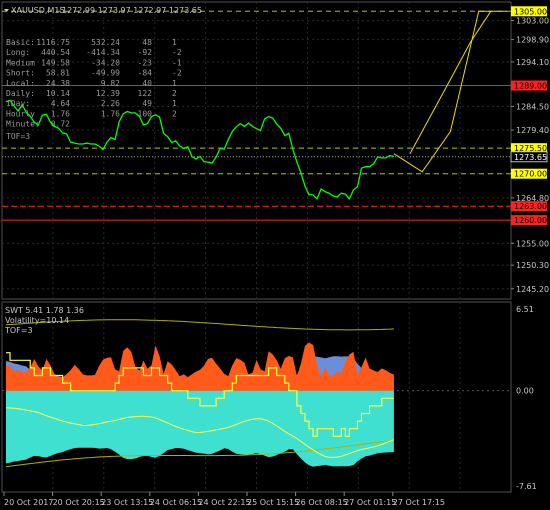 Image resolution: width=550 pixels, height=510 pixels. Describe the element at coordinates (273, 502) in the screenshot. I see `time-tick-label: 25 Oct 15:15` at that location.